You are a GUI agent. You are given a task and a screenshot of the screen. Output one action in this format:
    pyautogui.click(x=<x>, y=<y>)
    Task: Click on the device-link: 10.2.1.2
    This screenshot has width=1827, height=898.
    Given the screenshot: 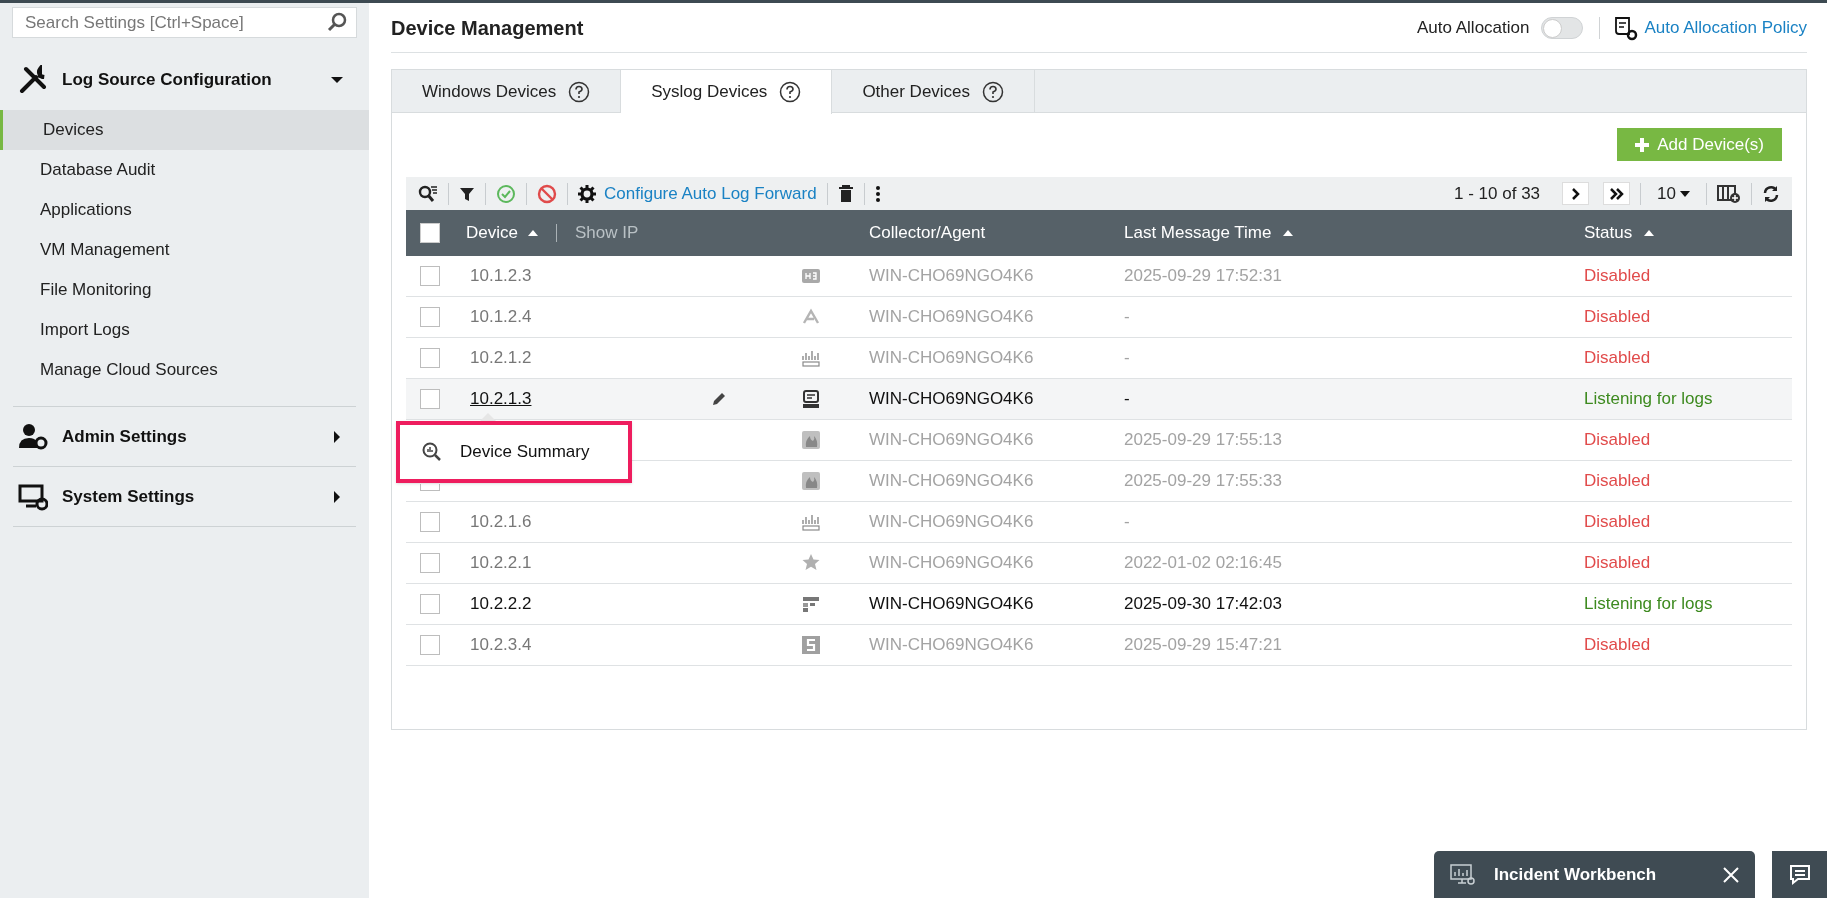 What is the action you would take?
    pyautogui.click(x=501, y=358)
    